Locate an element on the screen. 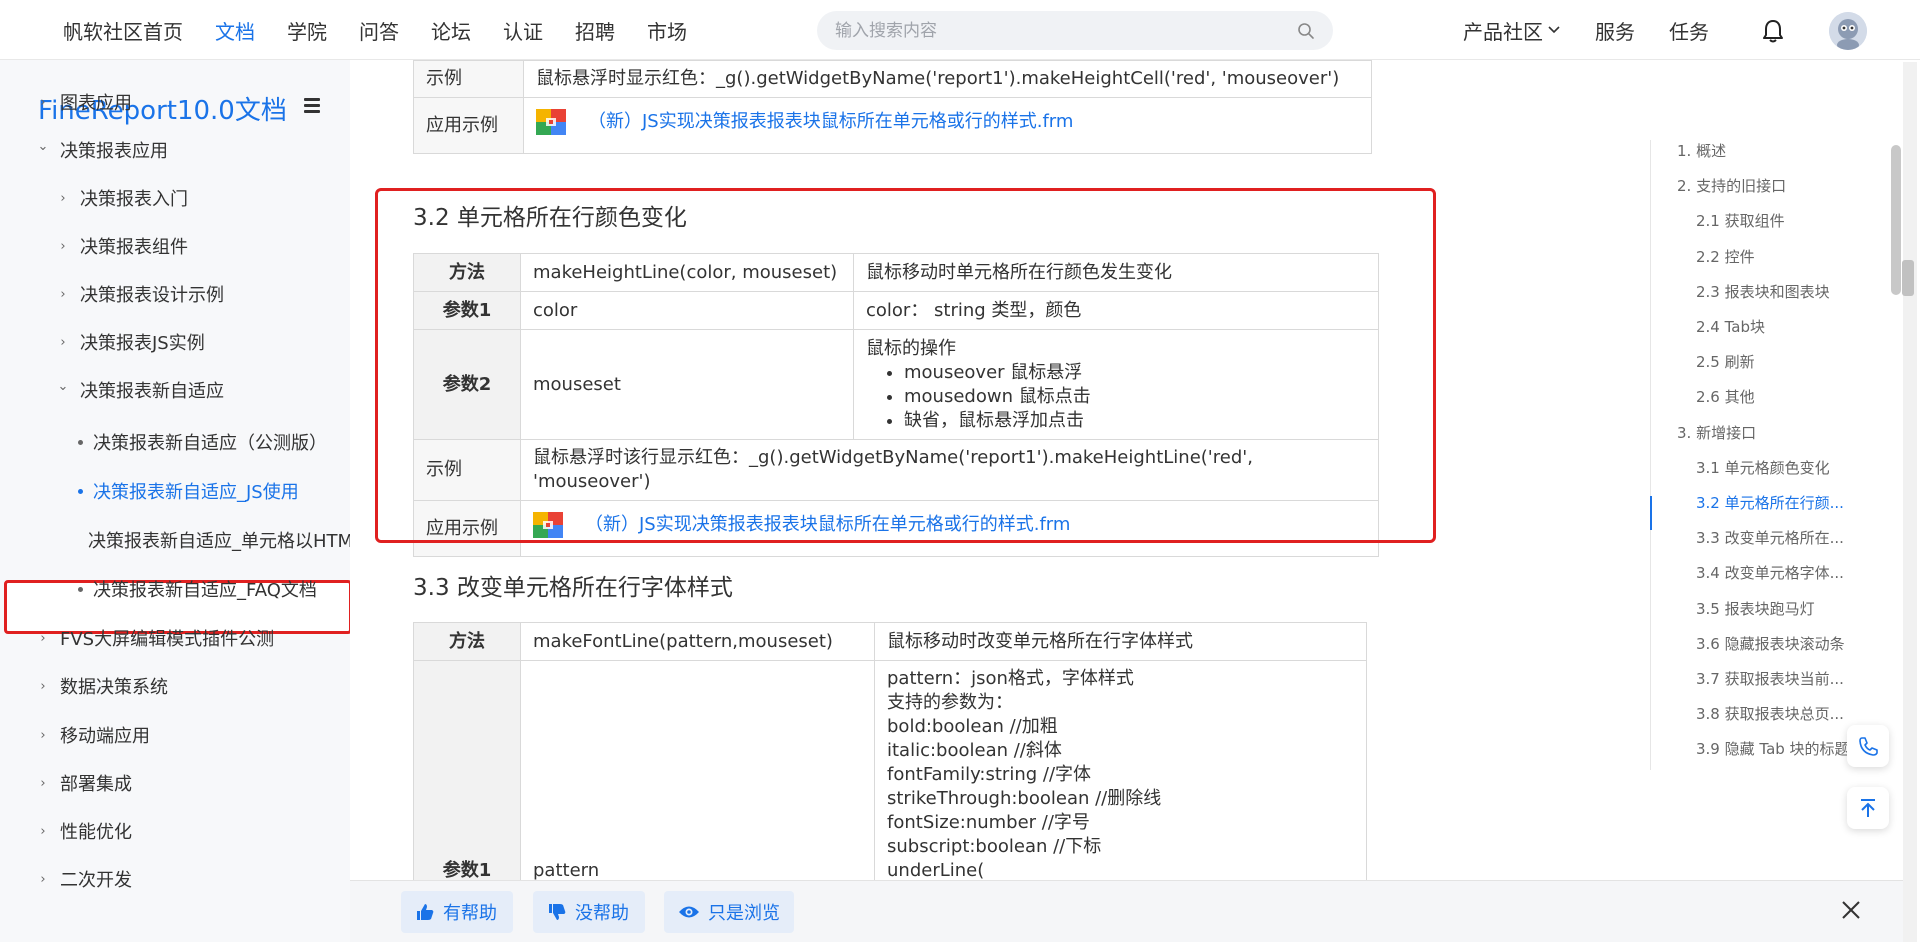  param1-label: 参数1 is located at coordinates (467, 770).